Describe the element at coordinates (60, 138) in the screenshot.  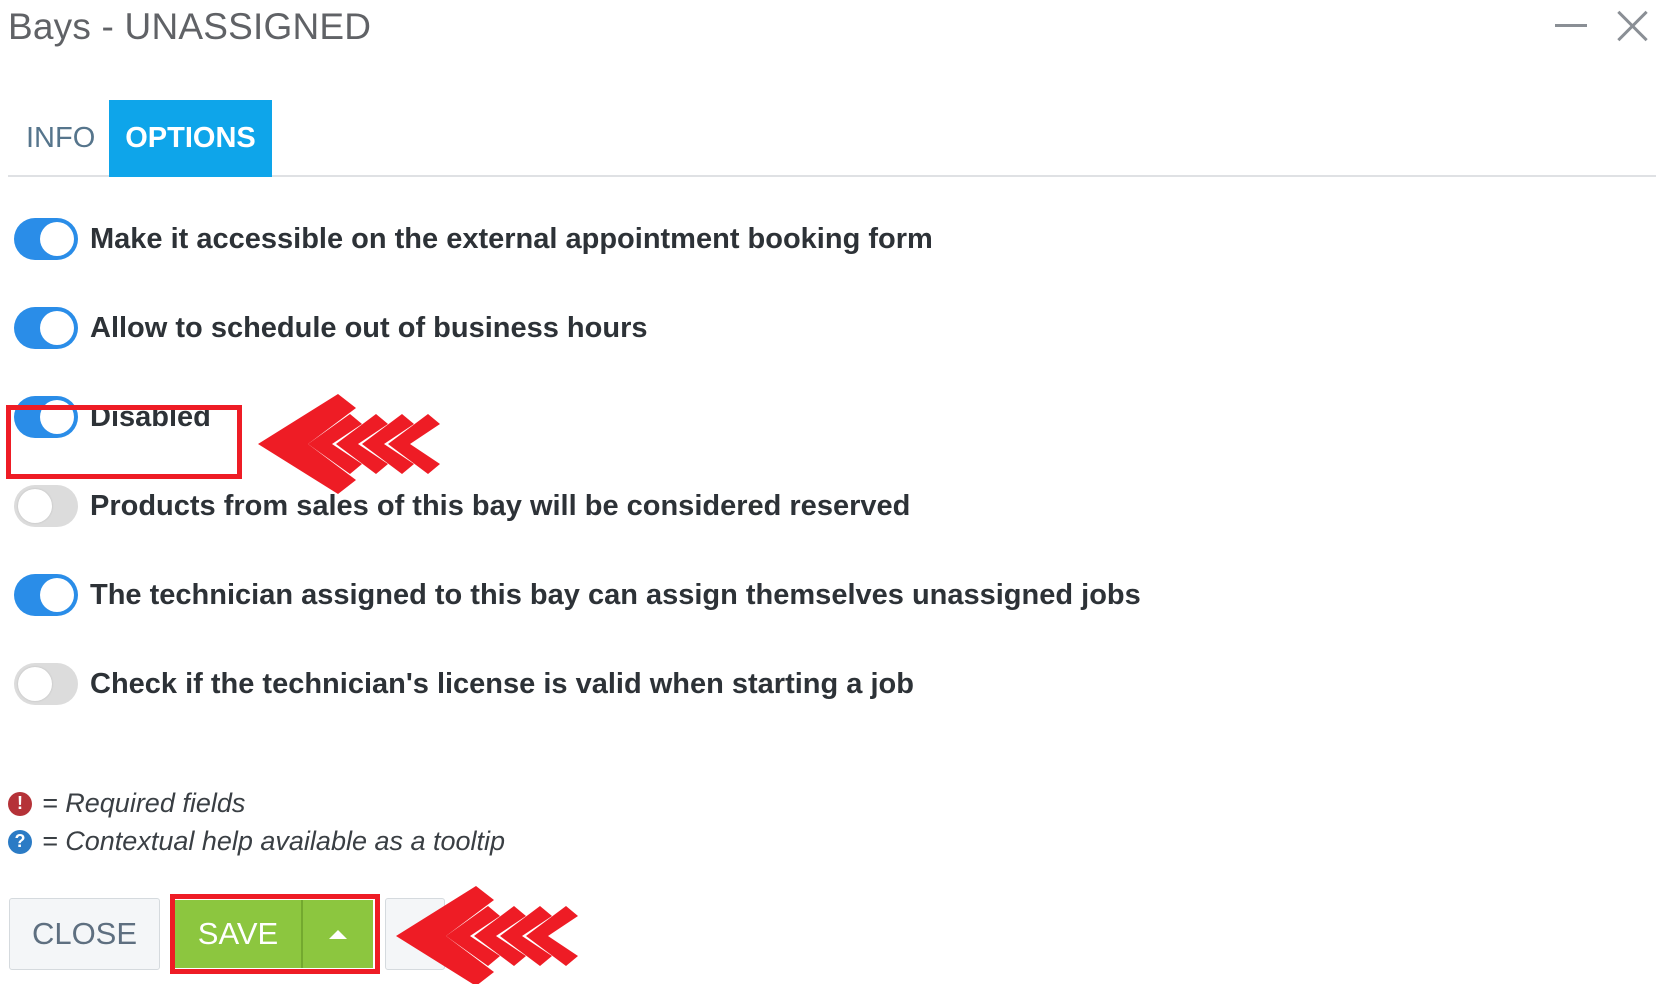
I see `tab-info: INFO` at that location.